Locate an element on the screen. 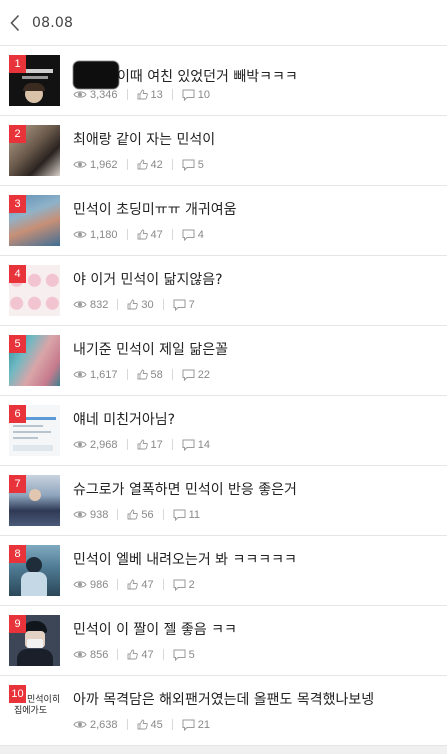 Image resolution: width=447 pixels, height=754 pixels. comment-count: 10 is located at coordinates (204, 94).